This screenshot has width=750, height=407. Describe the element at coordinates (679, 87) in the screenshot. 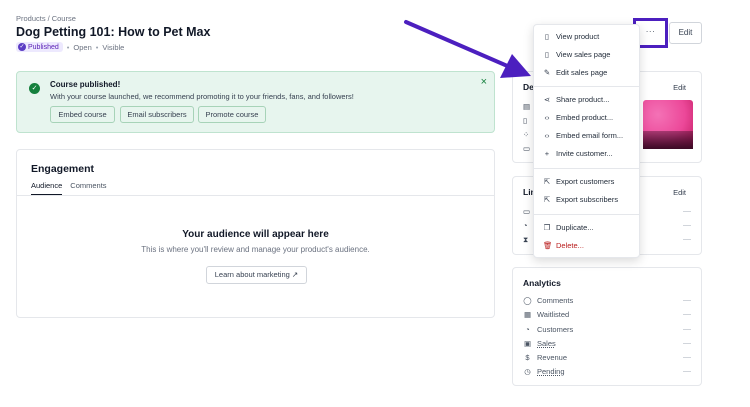

I see `details-edit-link: Edit` at that location.